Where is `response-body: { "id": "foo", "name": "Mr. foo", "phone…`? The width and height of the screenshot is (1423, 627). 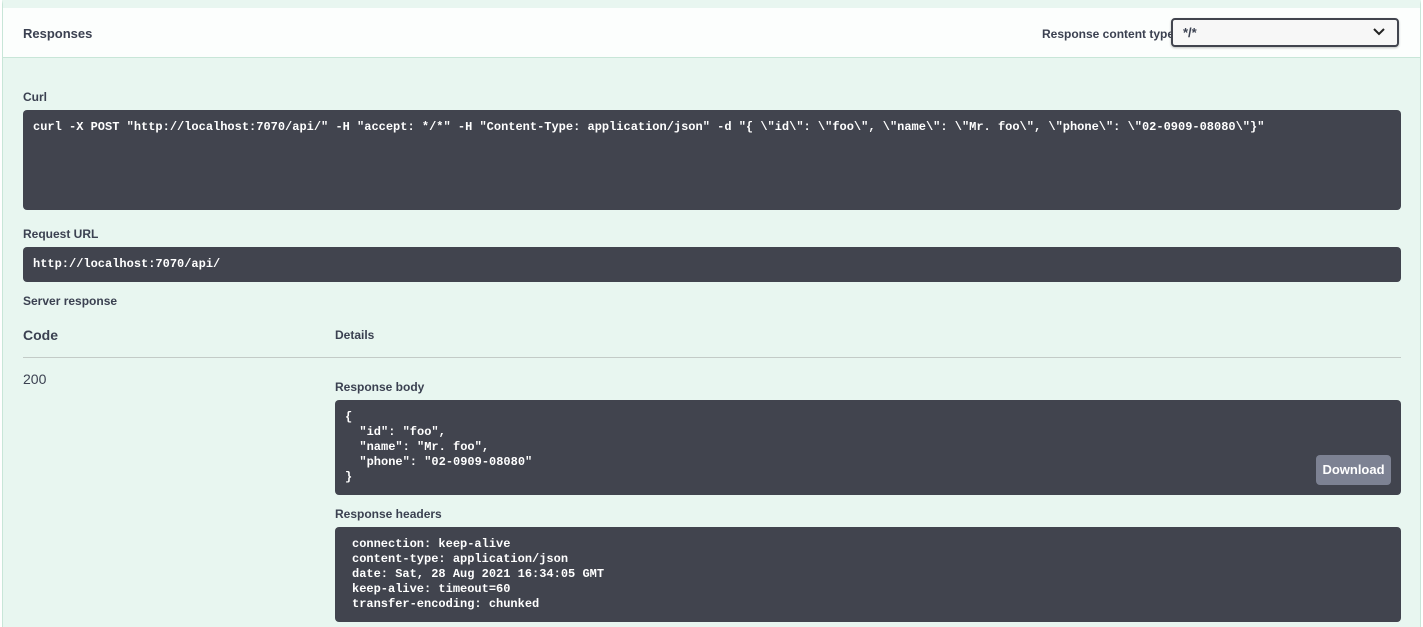 response-body: { "id": "foo", "name": "Mr. foo", "phone… is located at coordinates (868, 447).